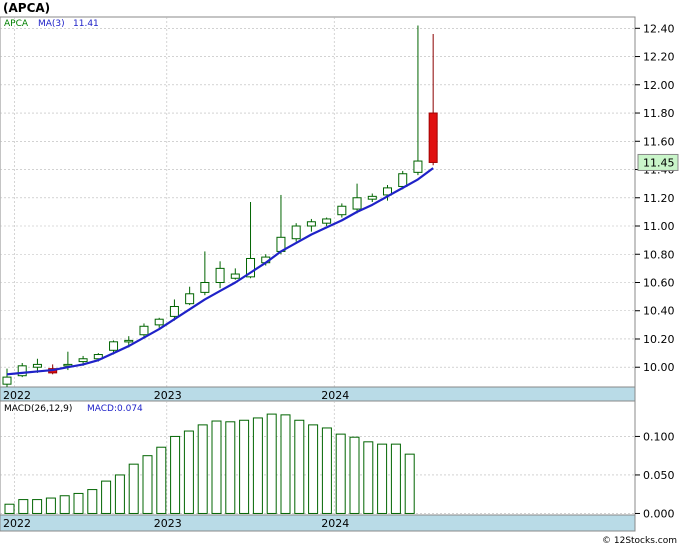  What do you see at coordinates (639, 541) in the screenshot?
I see `footer-credit: © 12Stocks.com` at bounding box center [639, 541].